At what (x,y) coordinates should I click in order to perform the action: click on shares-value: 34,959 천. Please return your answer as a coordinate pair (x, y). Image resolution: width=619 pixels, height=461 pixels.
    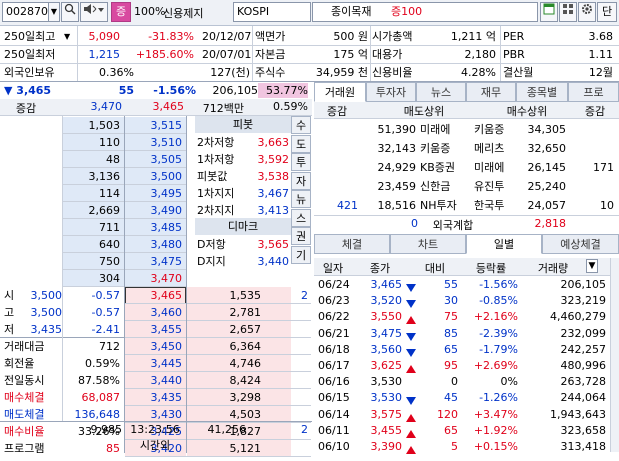
    Looking at the image, I should click on (341, 72).